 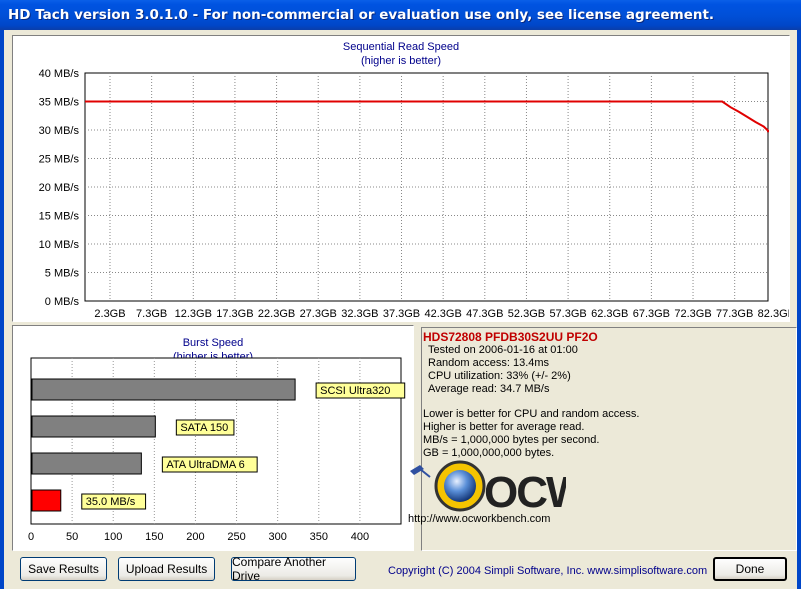 What do you see at coordinates (151, 314) in the screenshot?
I see `x-tick-label: 7.3GB` at bounding box center [151, 314].